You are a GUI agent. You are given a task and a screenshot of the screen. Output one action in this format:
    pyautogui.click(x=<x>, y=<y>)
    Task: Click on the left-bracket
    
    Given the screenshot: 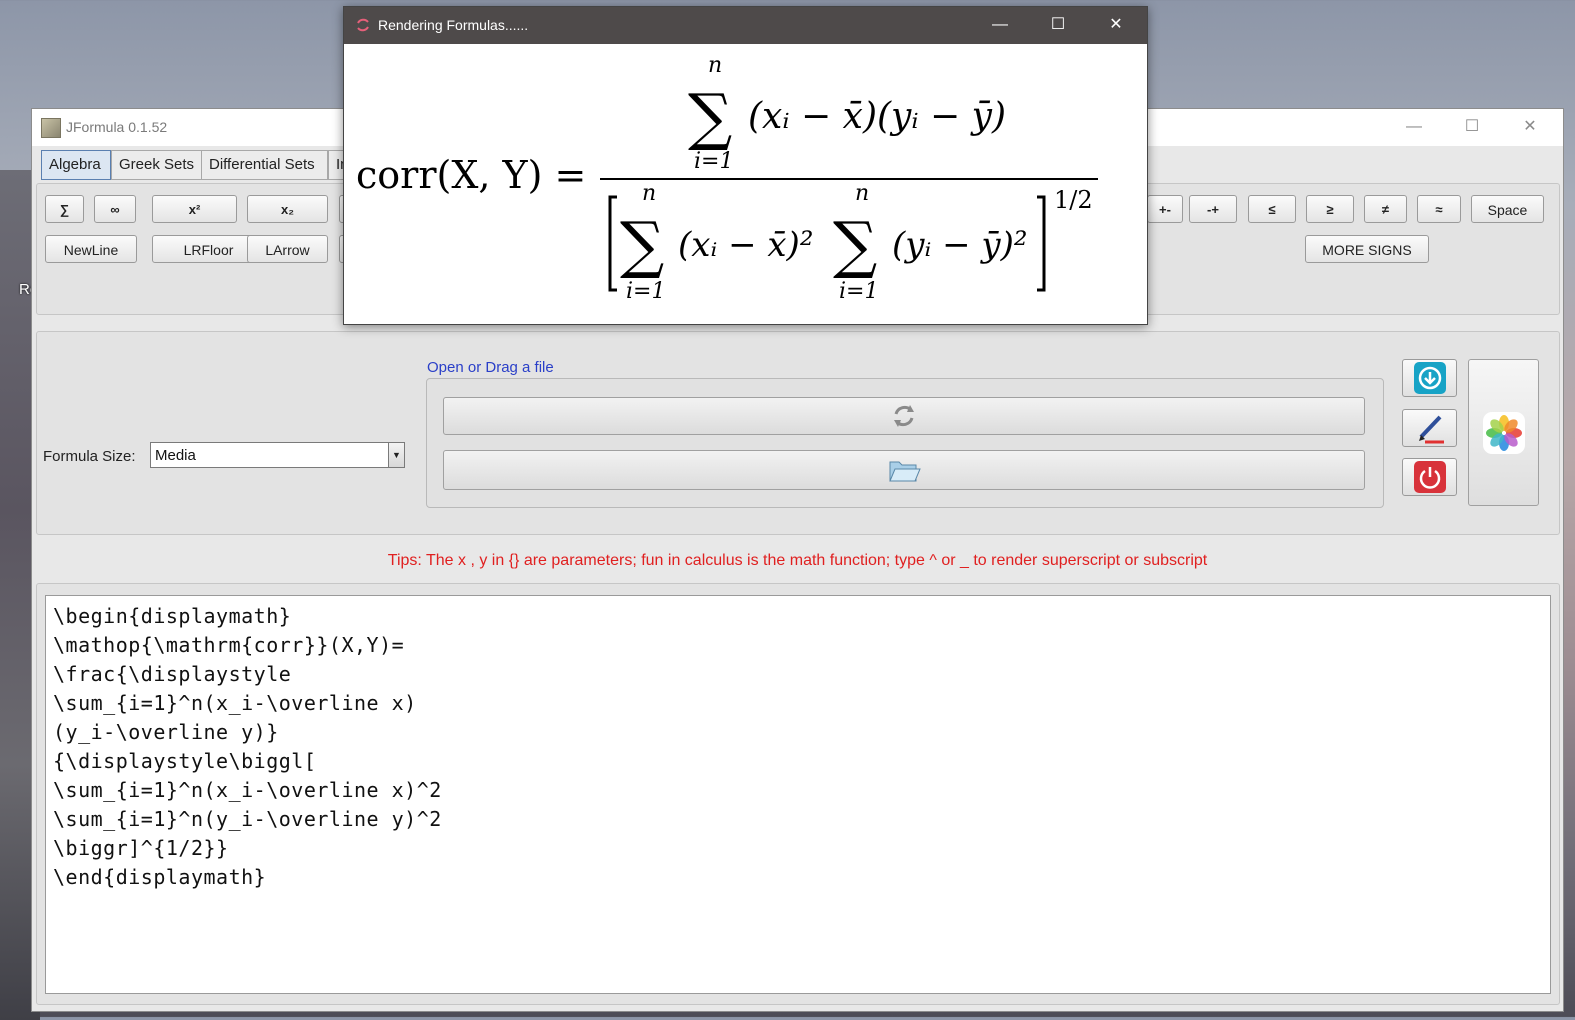 What is the action you would take?
    pyautogui.click(x=612, y=243)
    